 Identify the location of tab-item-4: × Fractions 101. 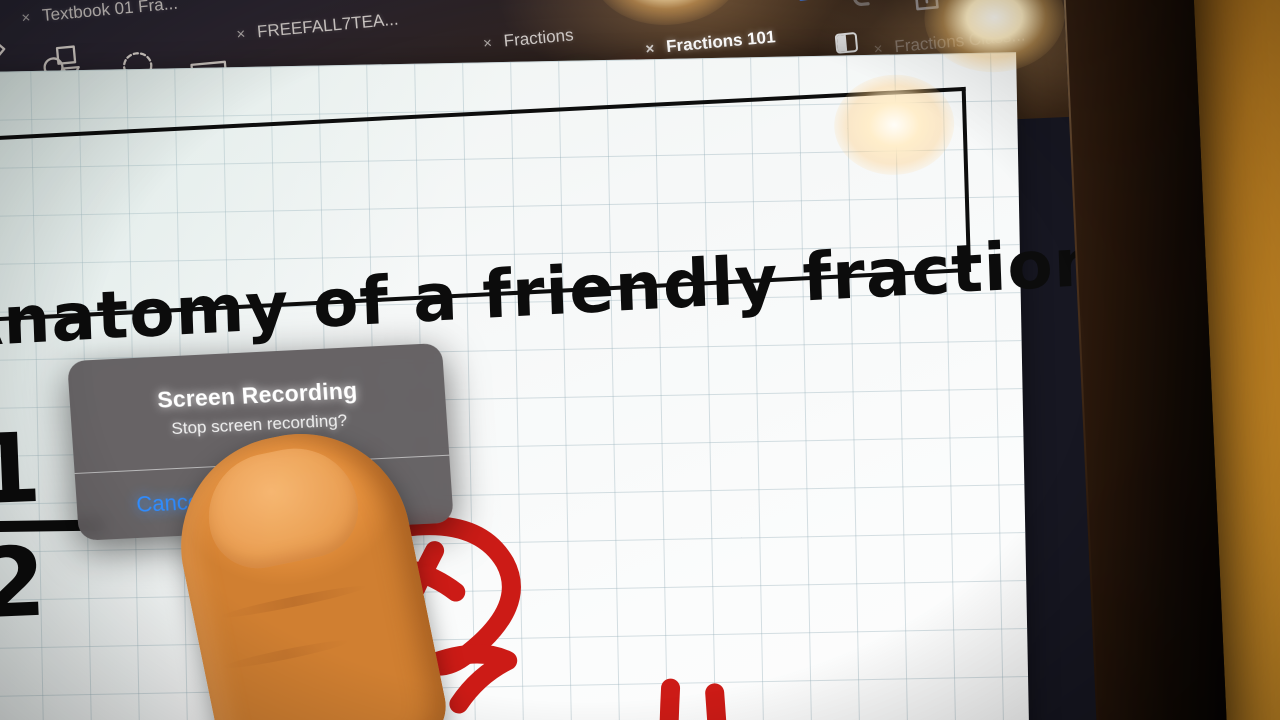
(711, 43).